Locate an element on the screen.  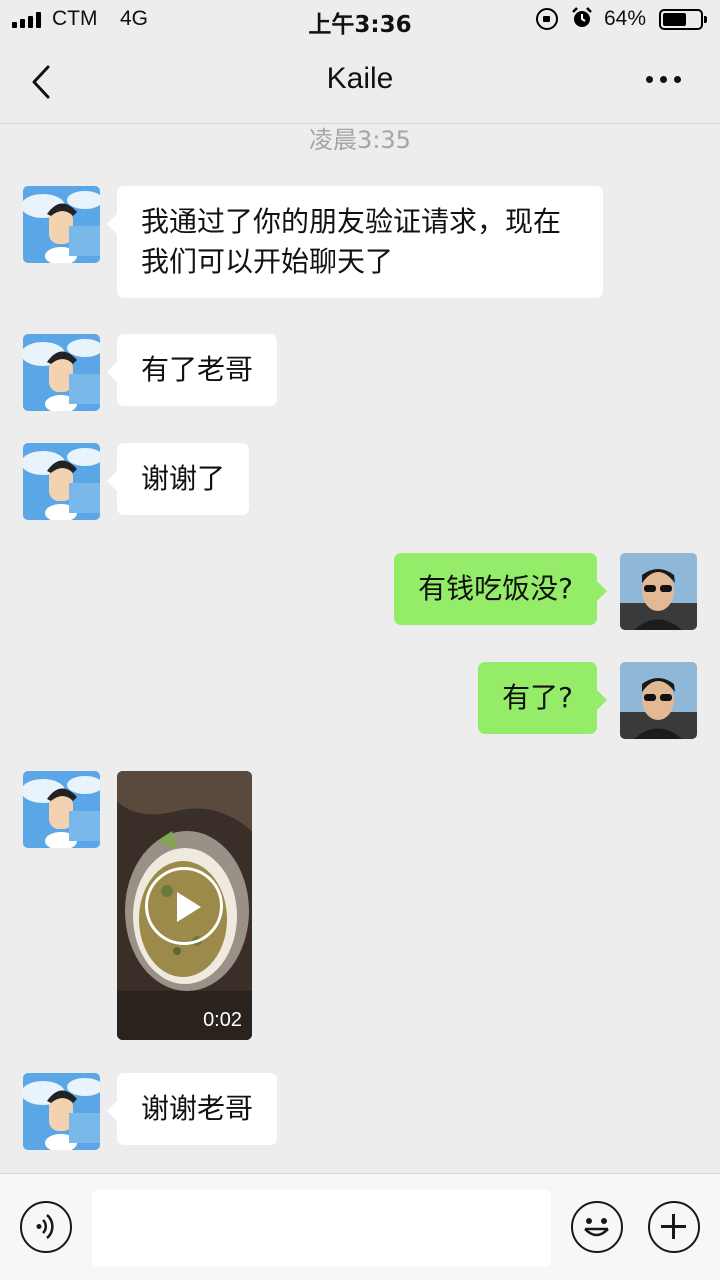
message-bubble-me: 有钱吃饭没? is located at coordinates (500, 589).